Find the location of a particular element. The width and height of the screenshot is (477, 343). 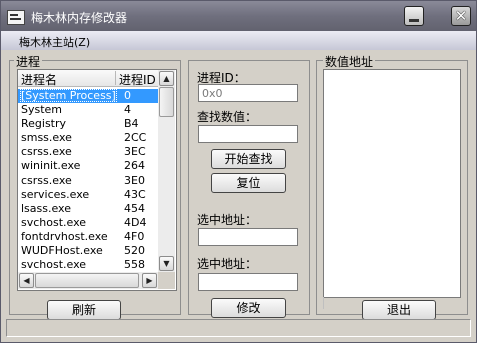

process-id-cell: 4 is located at coordinates (127, 110).